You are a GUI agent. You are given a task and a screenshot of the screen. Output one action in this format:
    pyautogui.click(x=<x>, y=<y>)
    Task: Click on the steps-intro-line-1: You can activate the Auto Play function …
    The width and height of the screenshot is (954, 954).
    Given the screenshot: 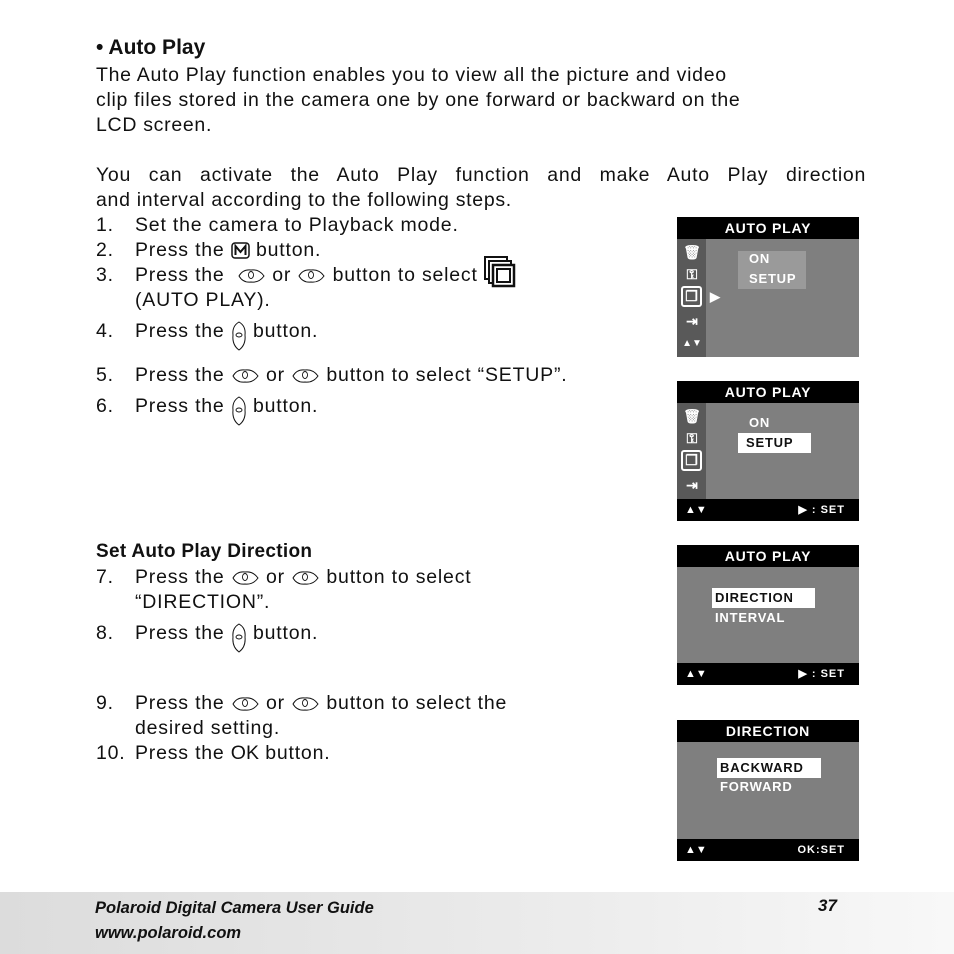 What is the action you would take?
    pyautogui.click(x=481, y=175)
    